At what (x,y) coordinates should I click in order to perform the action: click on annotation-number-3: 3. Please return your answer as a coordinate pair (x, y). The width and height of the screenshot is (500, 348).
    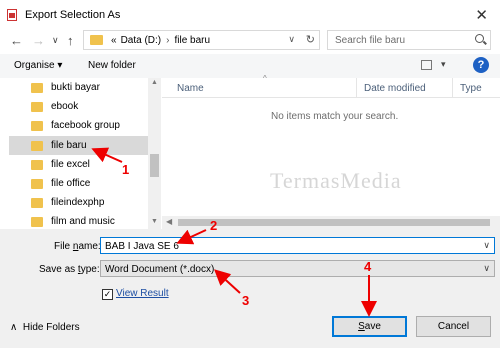
    Looking at the image, I should click on (246, 300).